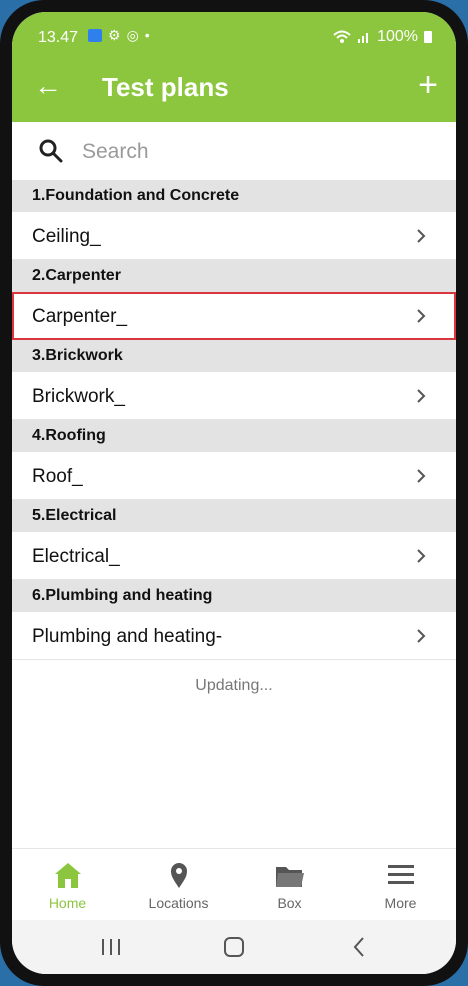  Describe the element at coordinates (178, 903) in the screenshot. I see `nav-locations-label: Locations` at that location.